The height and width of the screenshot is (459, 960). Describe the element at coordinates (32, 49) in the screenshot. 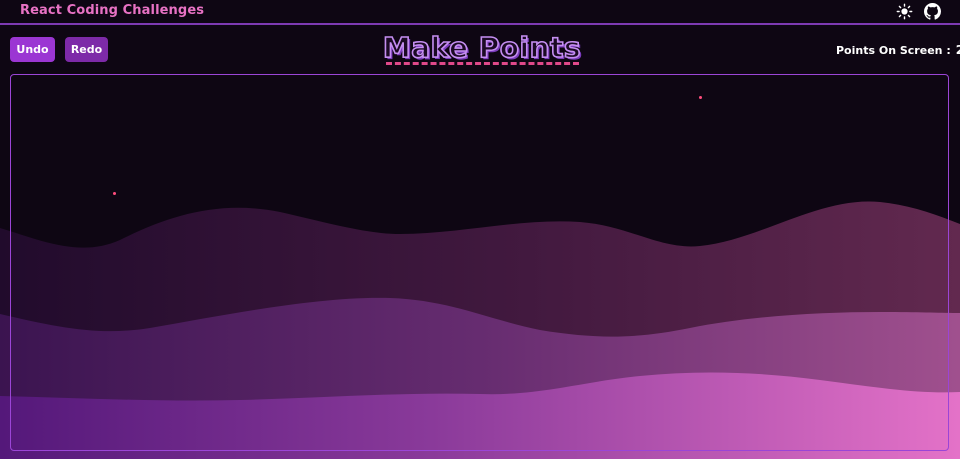

I see `undo-button: Undo` at that location.